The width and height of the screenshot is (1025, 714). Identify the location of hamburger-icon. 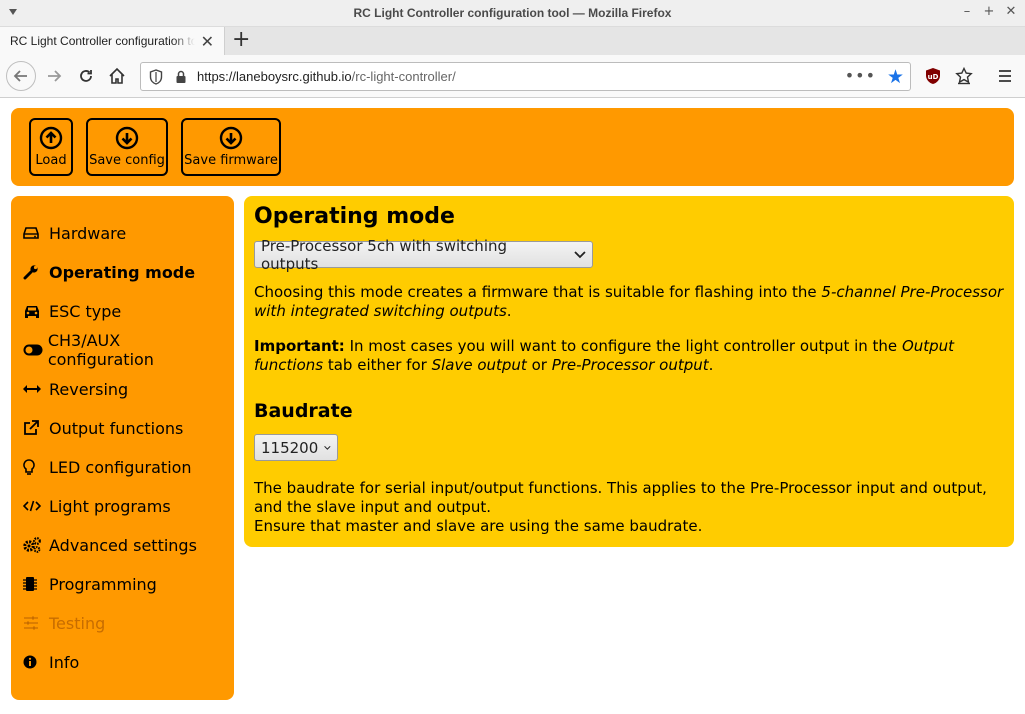
(1005, 76).